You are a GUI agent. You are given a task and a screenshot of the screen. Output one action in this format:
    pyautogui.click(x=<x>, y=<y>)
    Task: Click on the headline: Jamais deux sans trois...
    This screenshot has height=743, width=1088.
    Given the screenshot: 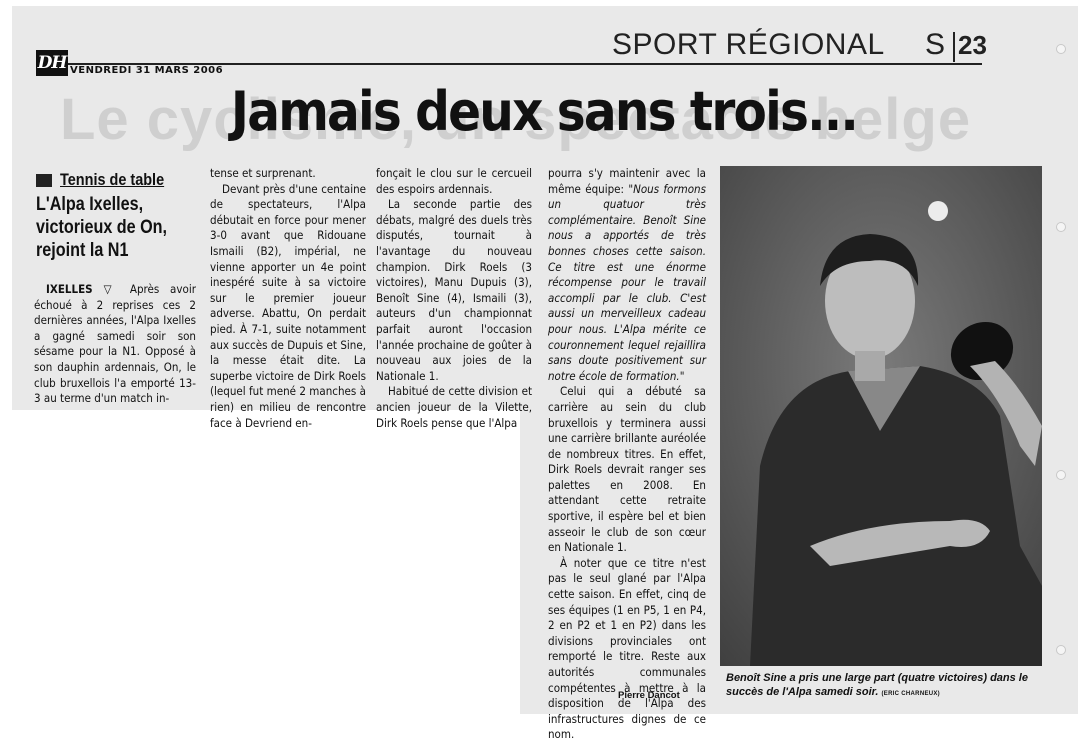 What is the action you would take?
    pyautogui.click(x=544, y=111)
    